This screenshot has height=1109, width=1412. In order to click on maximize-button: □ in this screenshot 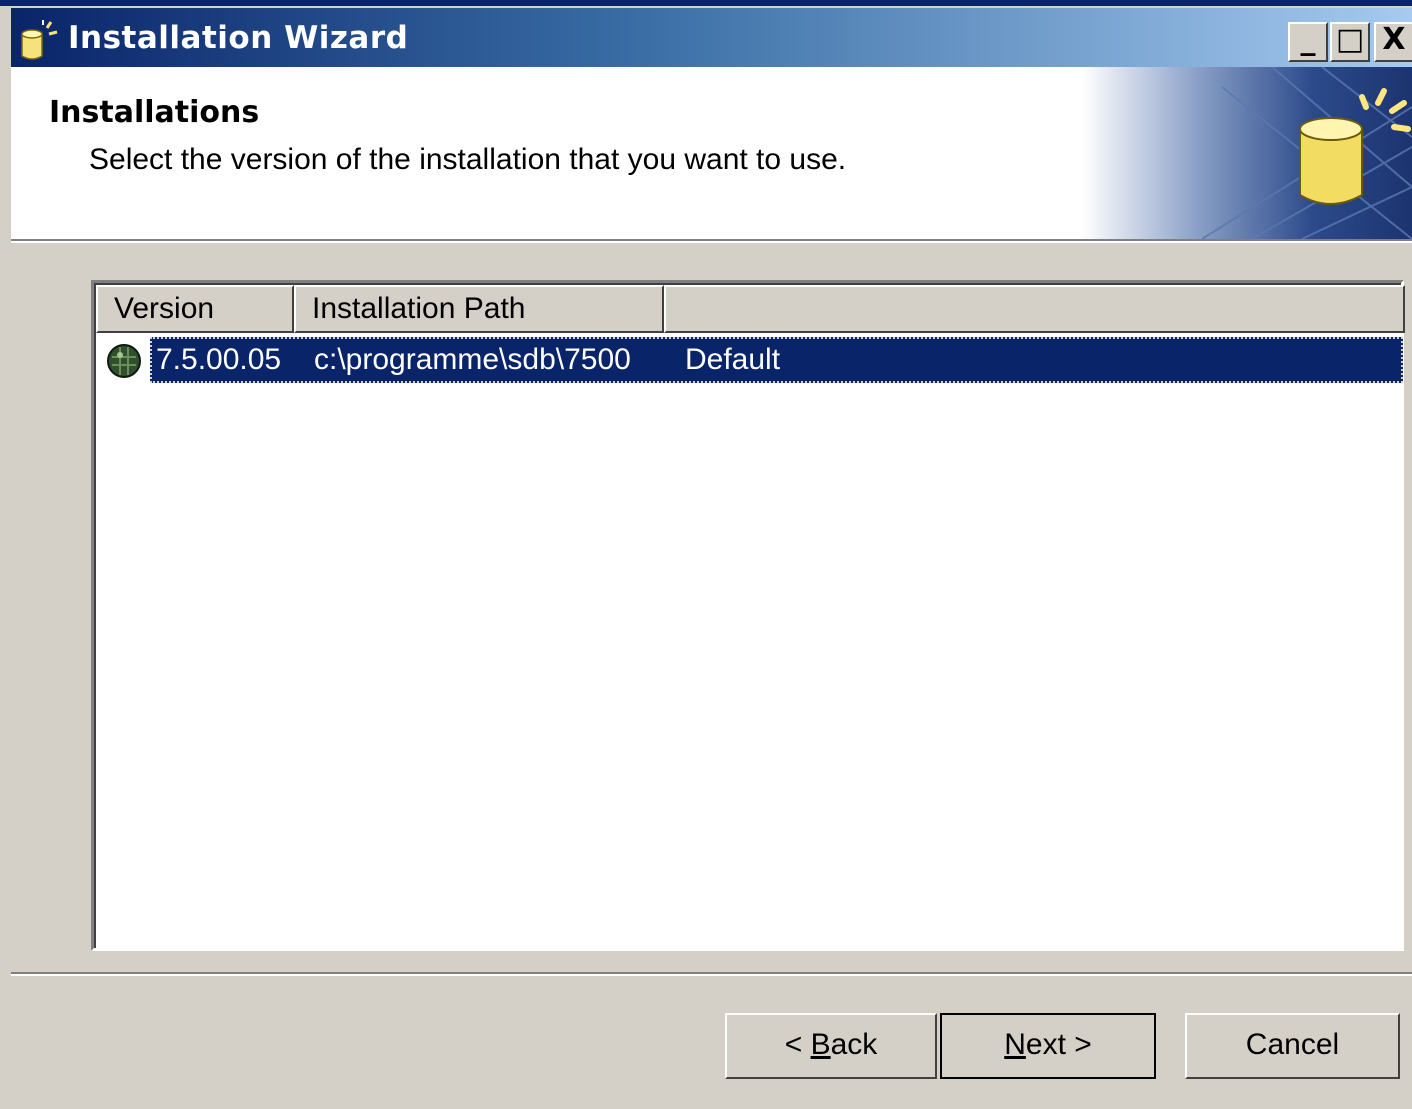, I will do `click(1350, 42)`.